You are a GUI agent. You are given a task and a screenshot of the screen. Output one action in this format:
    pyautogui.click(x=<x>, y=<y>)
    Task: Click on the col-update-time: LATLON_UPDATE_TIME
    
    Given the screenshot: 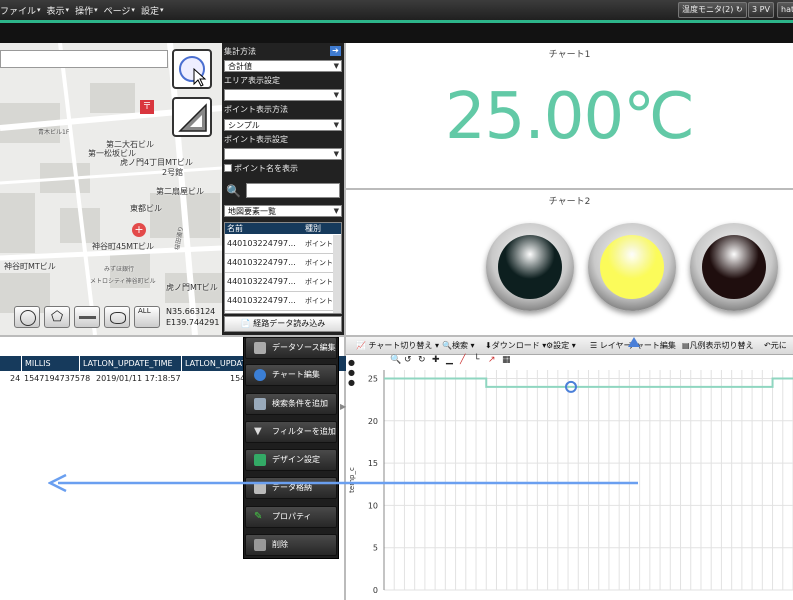 What is the action you would take?
    pyautogui.click(x=131, y=363)
    